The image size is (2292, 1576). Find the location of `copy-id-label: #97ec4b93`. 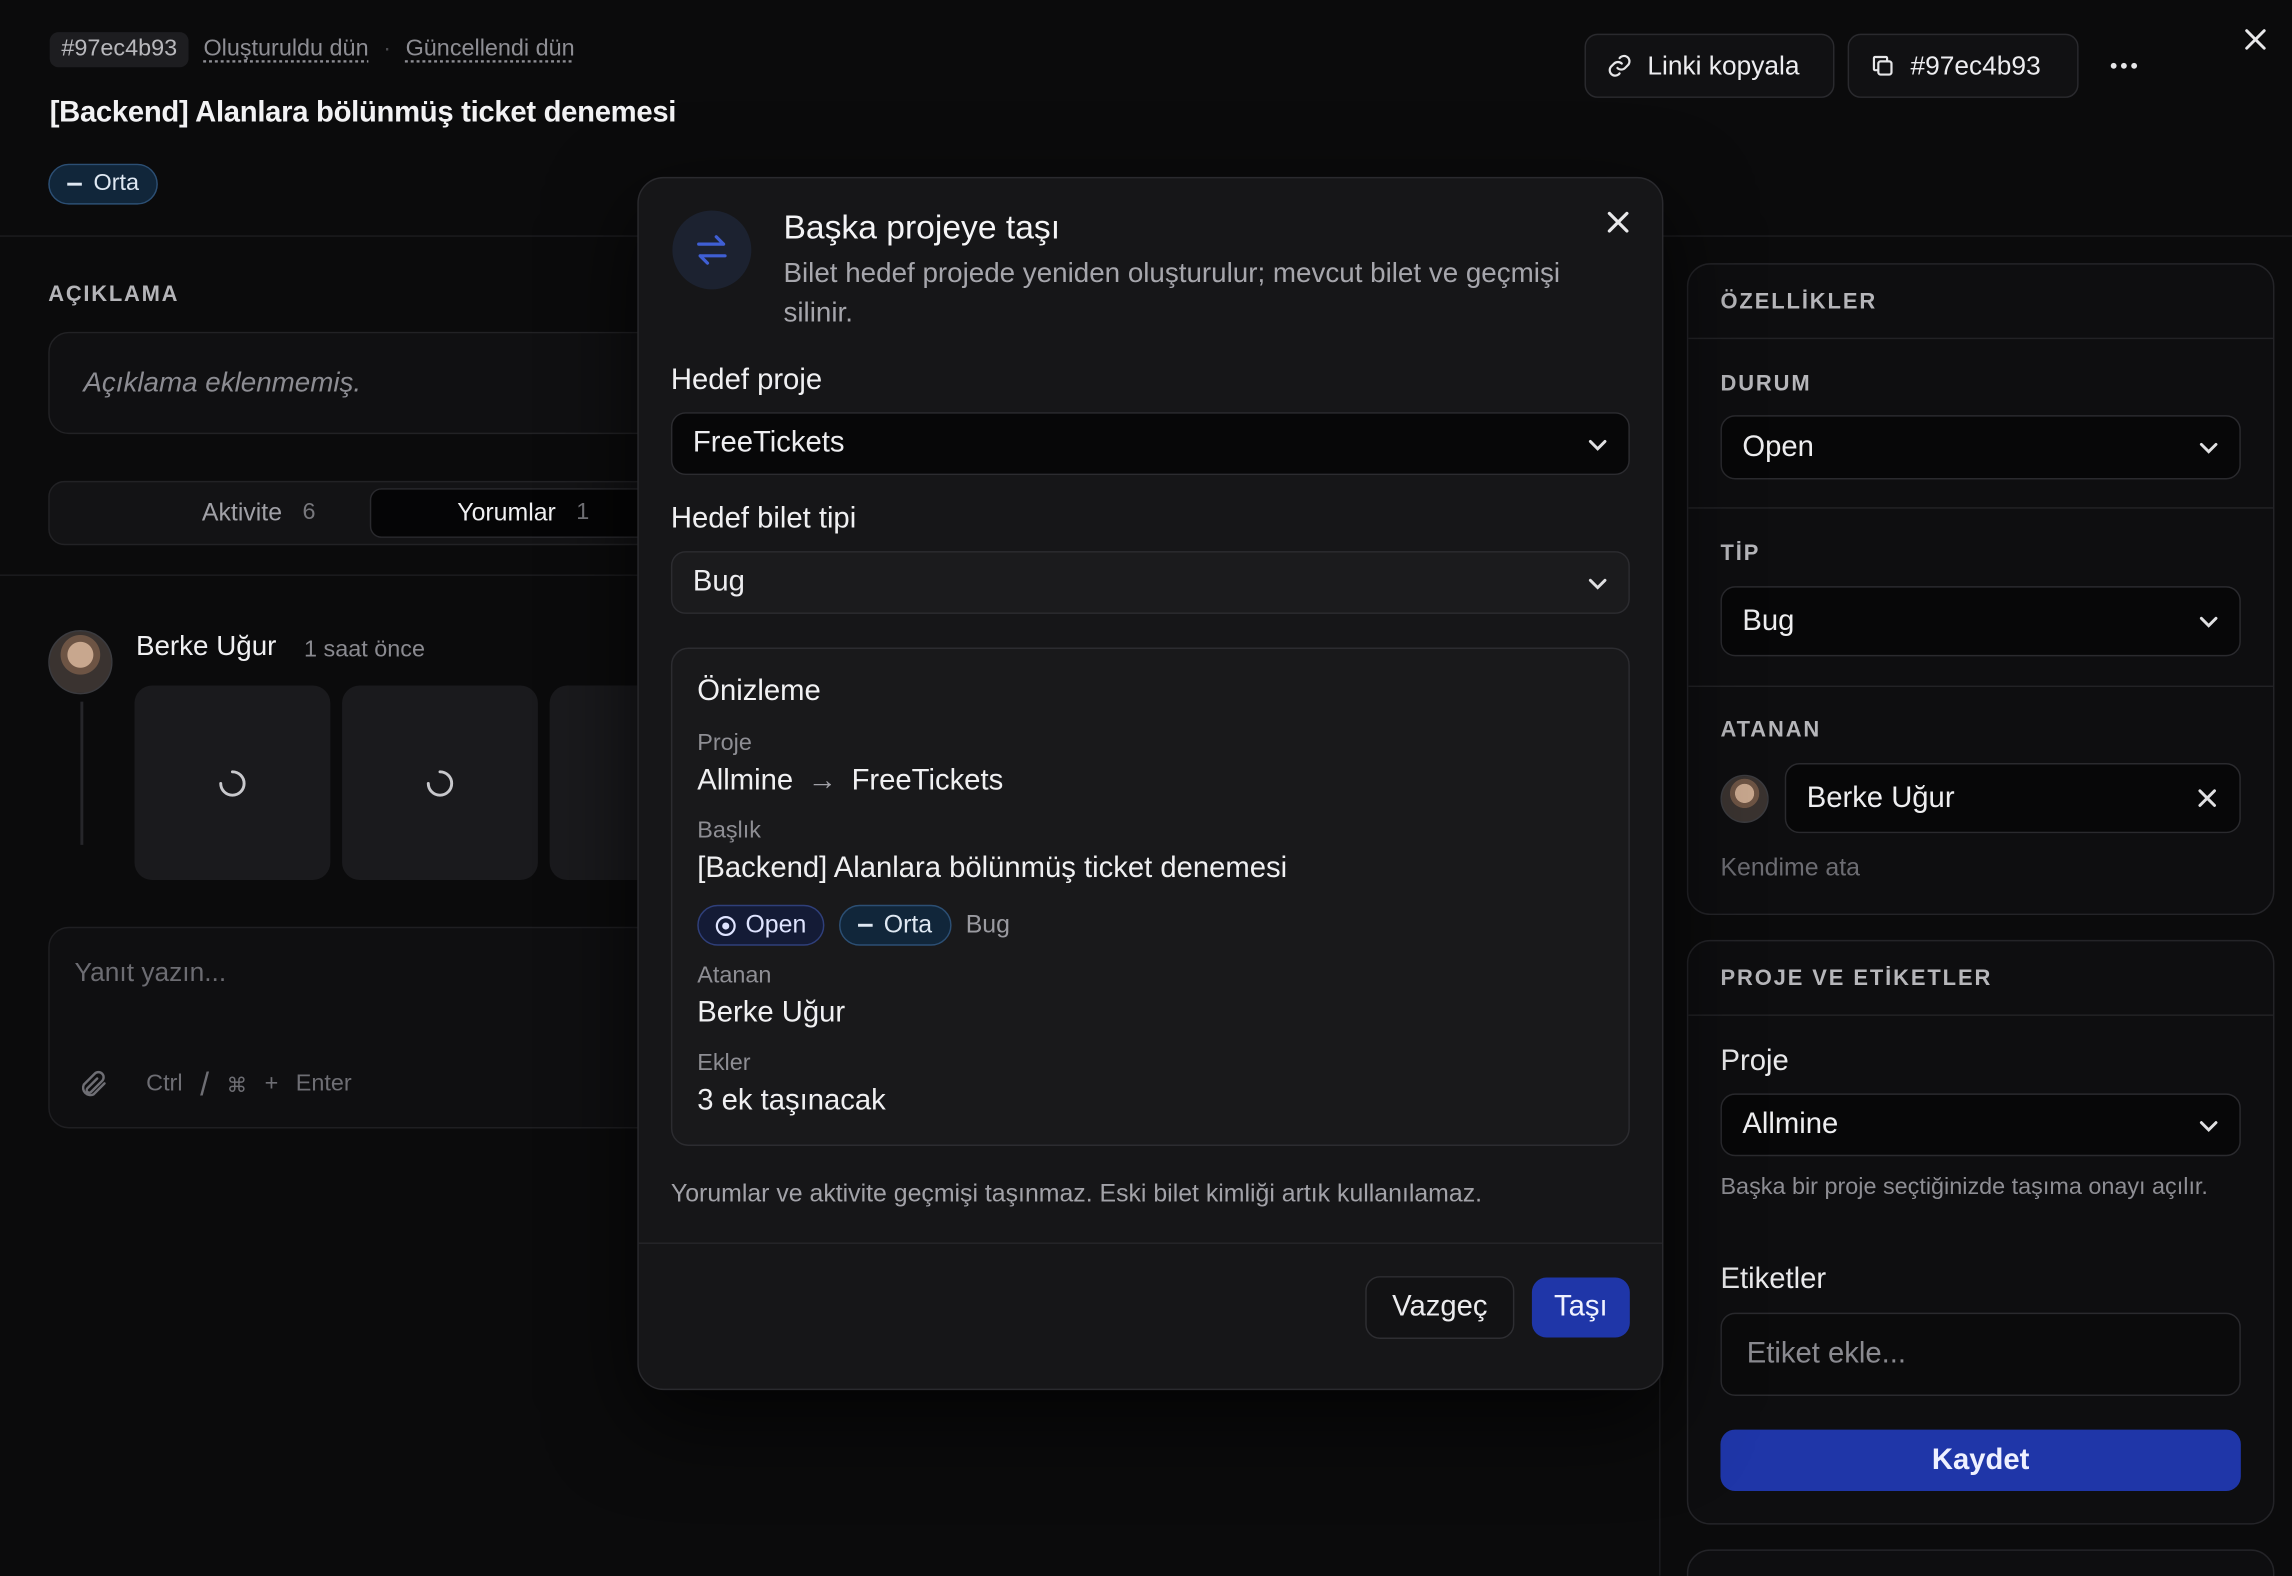

copy-id-label: #97ec4b93 is located at coordinates (1975, 65).